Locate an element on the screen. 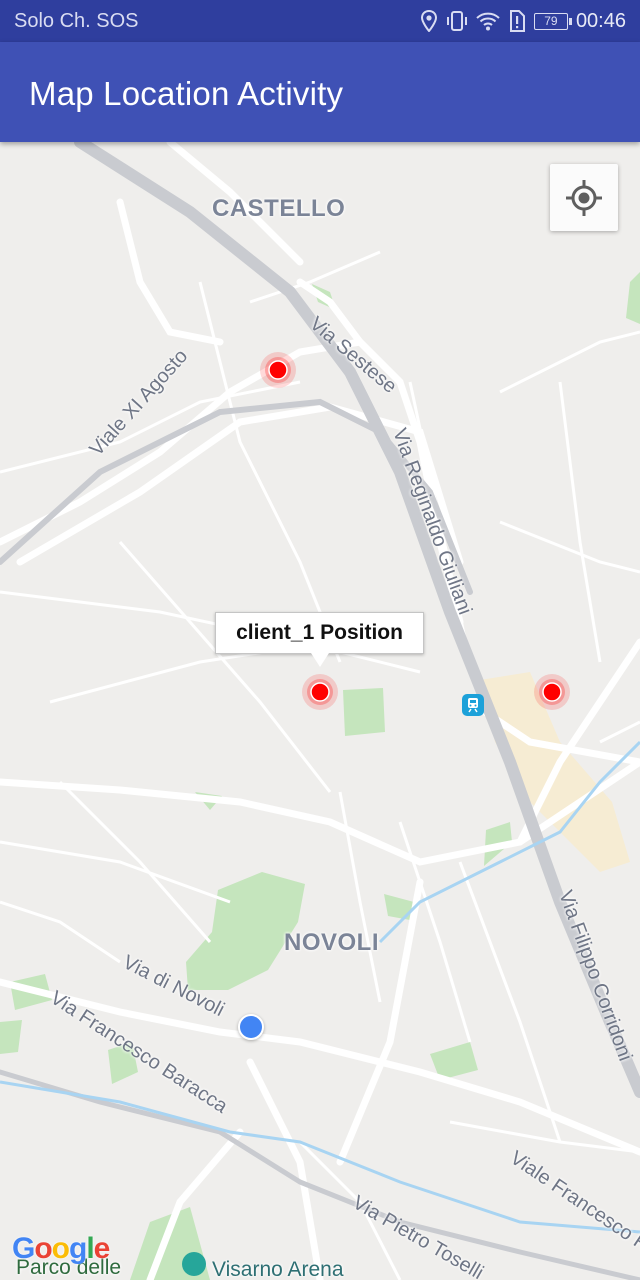  status-icons: 79 00:46 is located at coordinates (523, 21).